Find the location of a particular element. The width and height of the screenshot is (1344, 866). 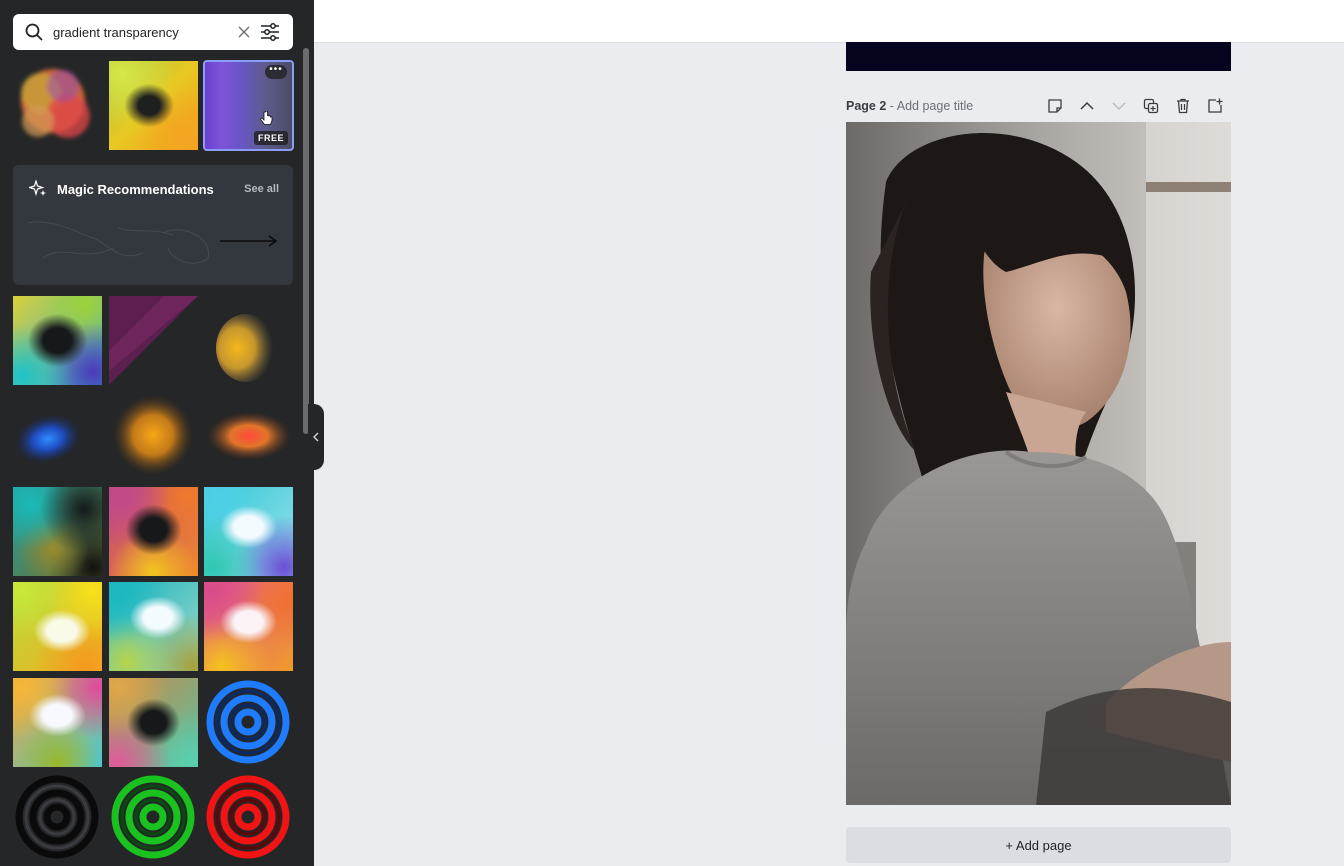

see-all-link: See all is located at coordinates (261, 189).